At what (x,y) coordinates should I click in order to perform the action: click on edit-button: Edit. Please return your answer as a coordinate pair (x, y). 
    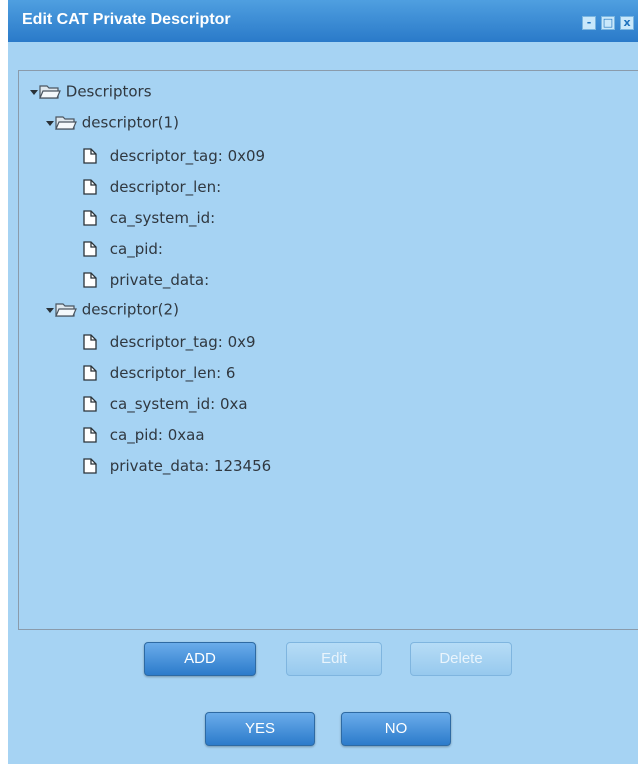
    Looking at the image, I should click on (334, 659).